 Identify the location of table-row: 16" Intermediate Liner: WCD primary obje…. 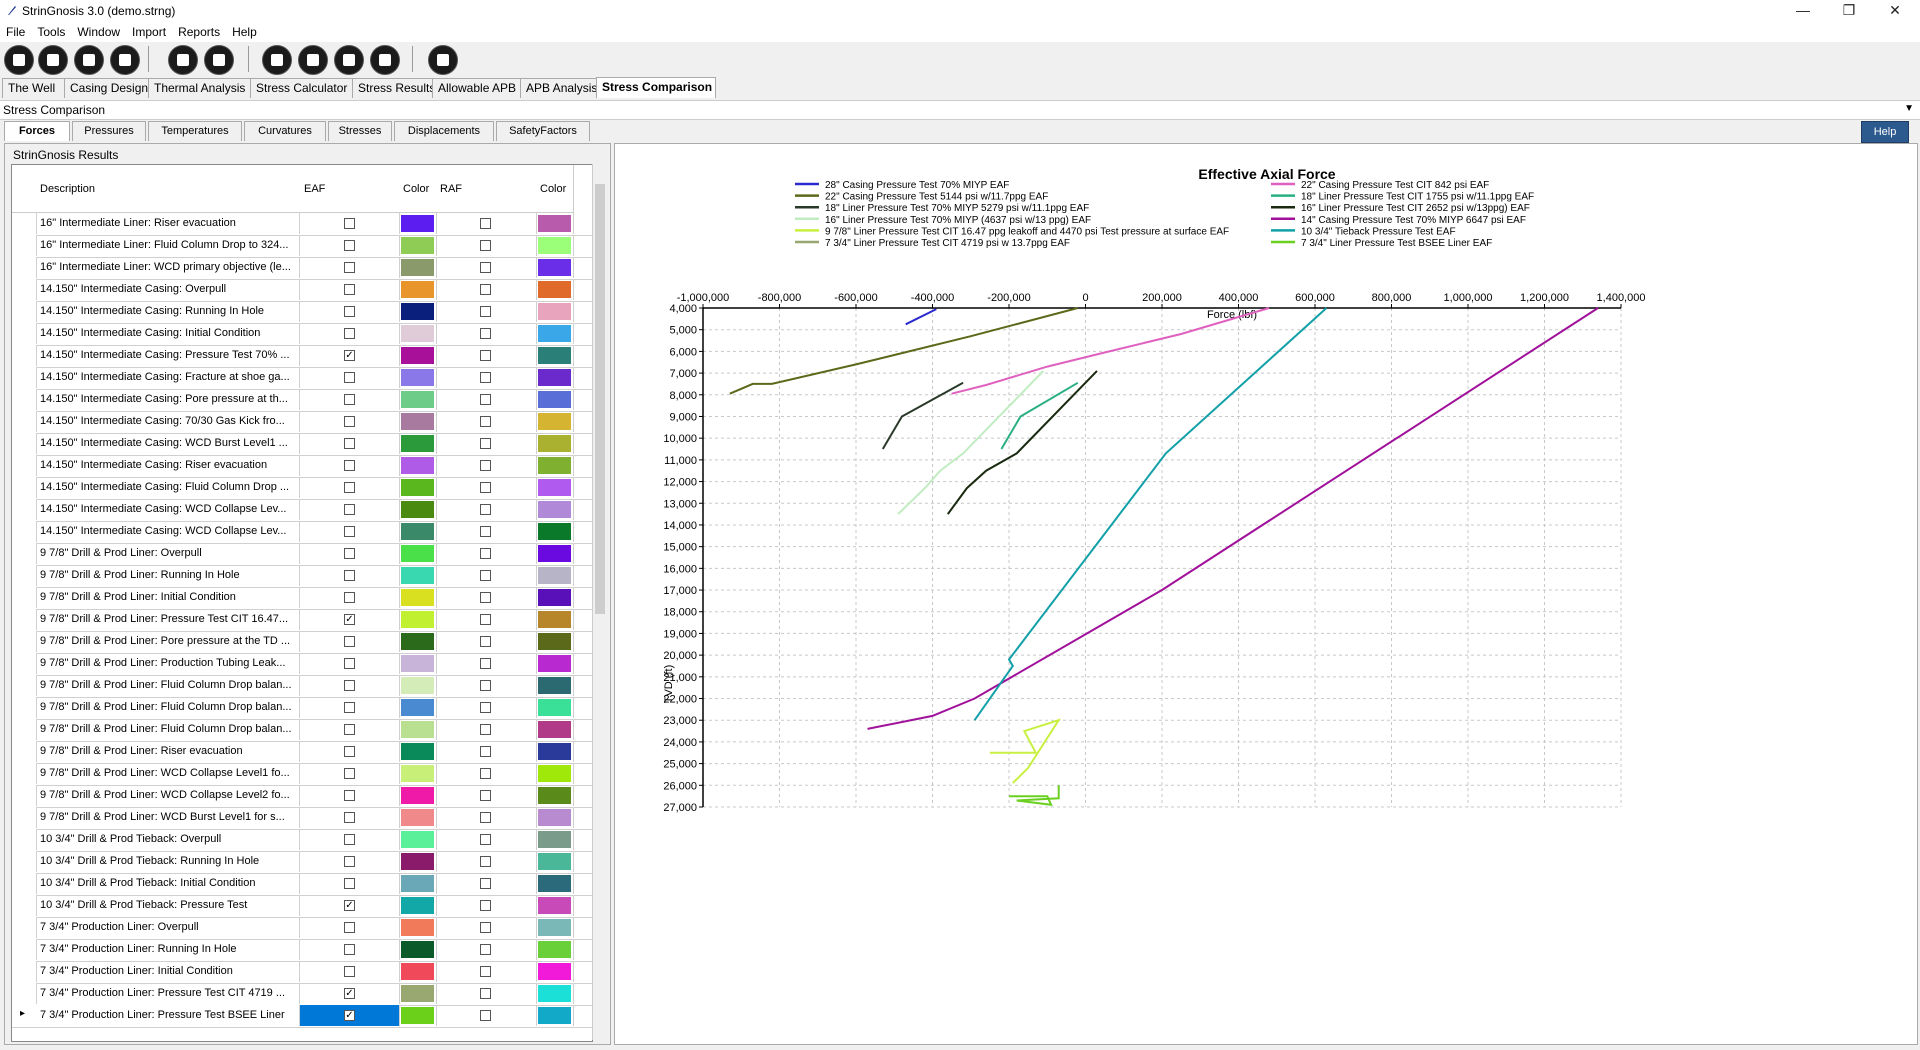
(302, 268).